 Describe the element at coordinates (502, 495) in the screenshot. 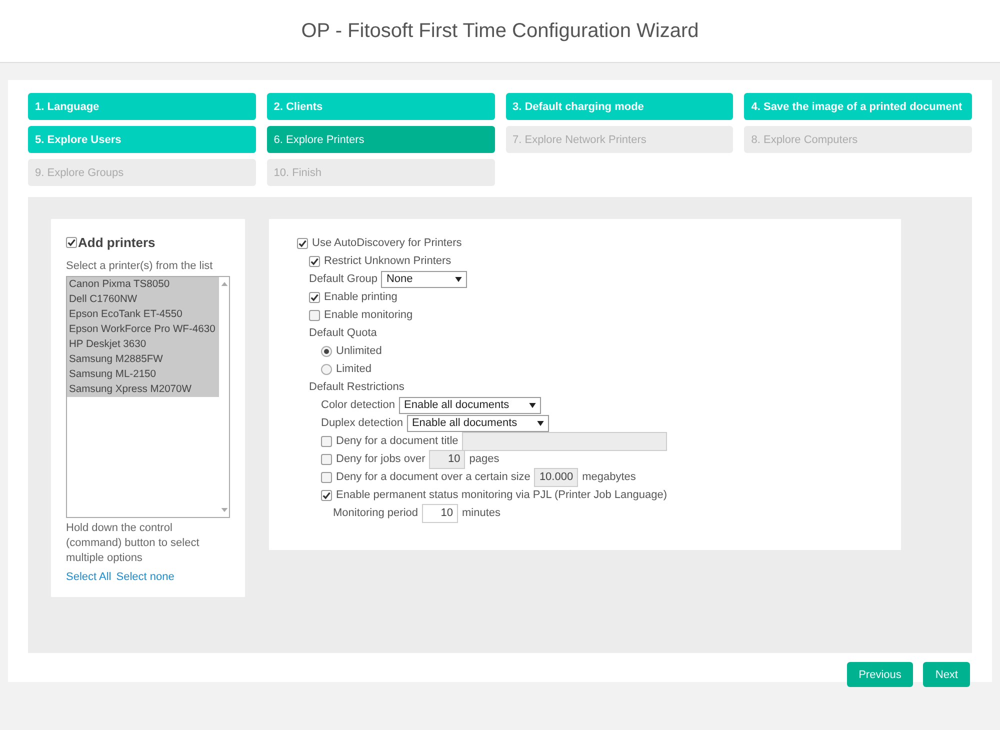

I see `checkbox-label: Enable permanent status monitoring via PJL (Printer Job Language)` at that location.